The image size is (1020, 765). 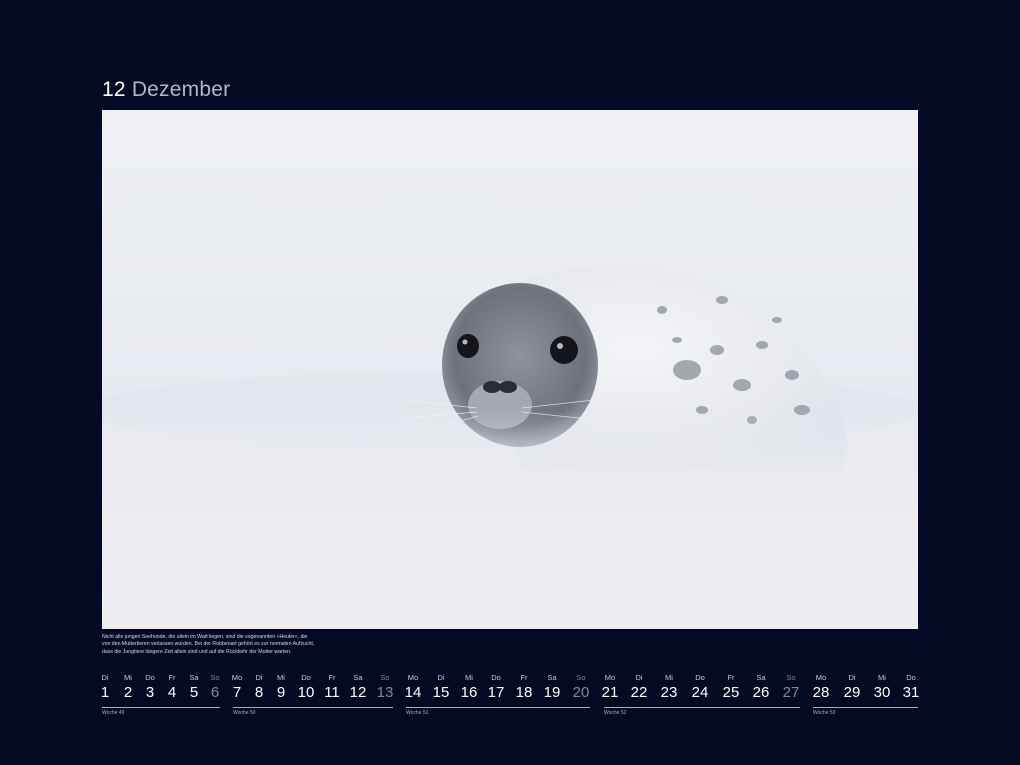 What do you see at coordinates (441, 687) in the screenshot?
I see `calendar-day: Di 15` at bounding box center [441, 687].